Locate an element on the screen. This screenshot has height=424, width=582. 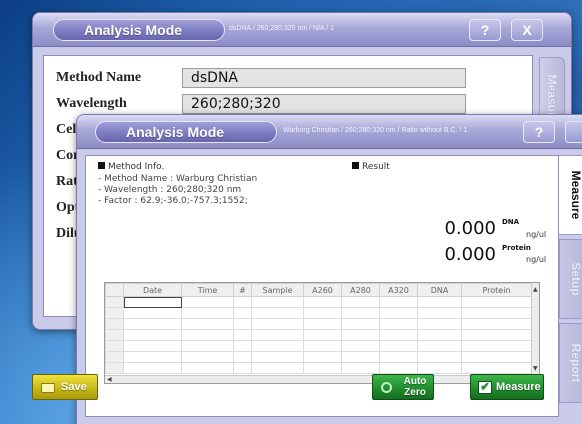
col-a260: A260 is located at coordinates (322, 290).